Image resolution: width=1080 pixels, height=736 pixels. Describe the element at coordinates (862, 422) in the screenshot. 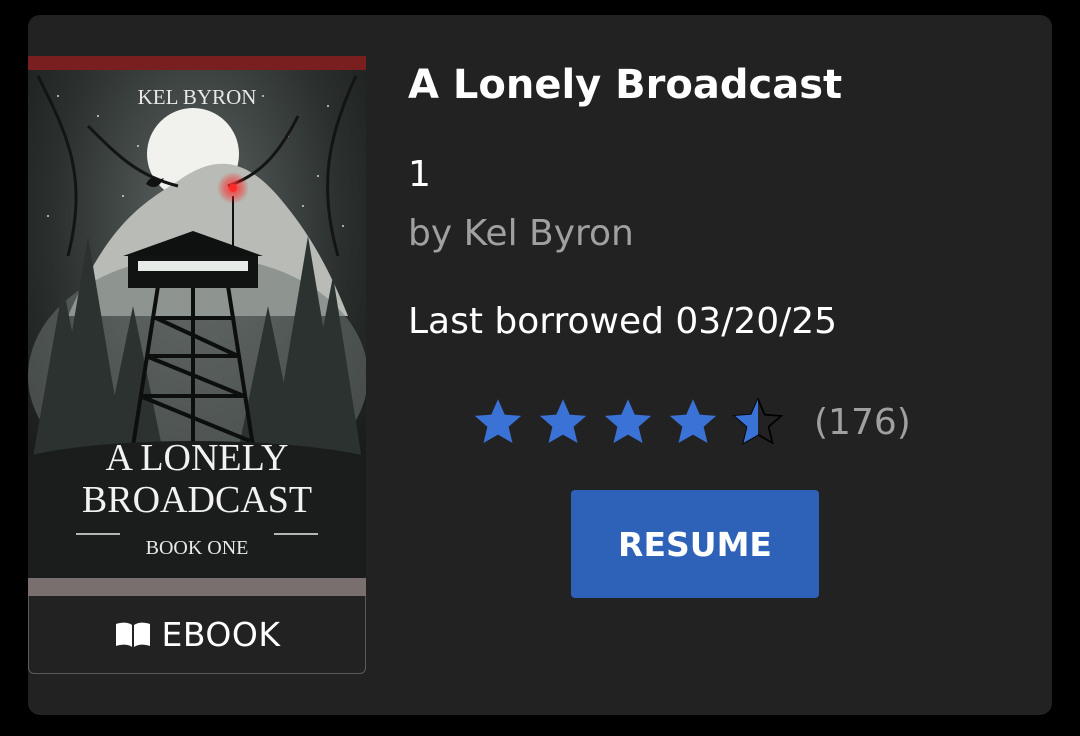

I see `rating-count: (176)` at that location.